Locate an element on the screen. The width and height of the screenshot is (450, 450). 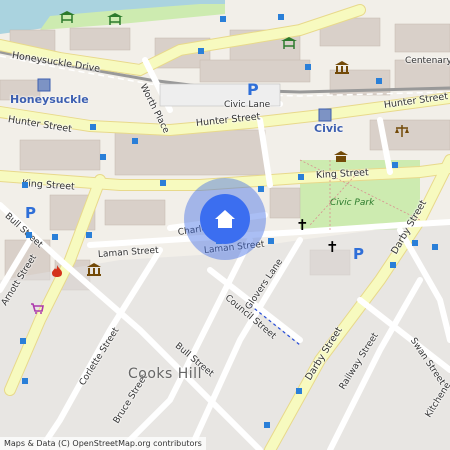
home-marker-pin is located at coordinates (225, 219).